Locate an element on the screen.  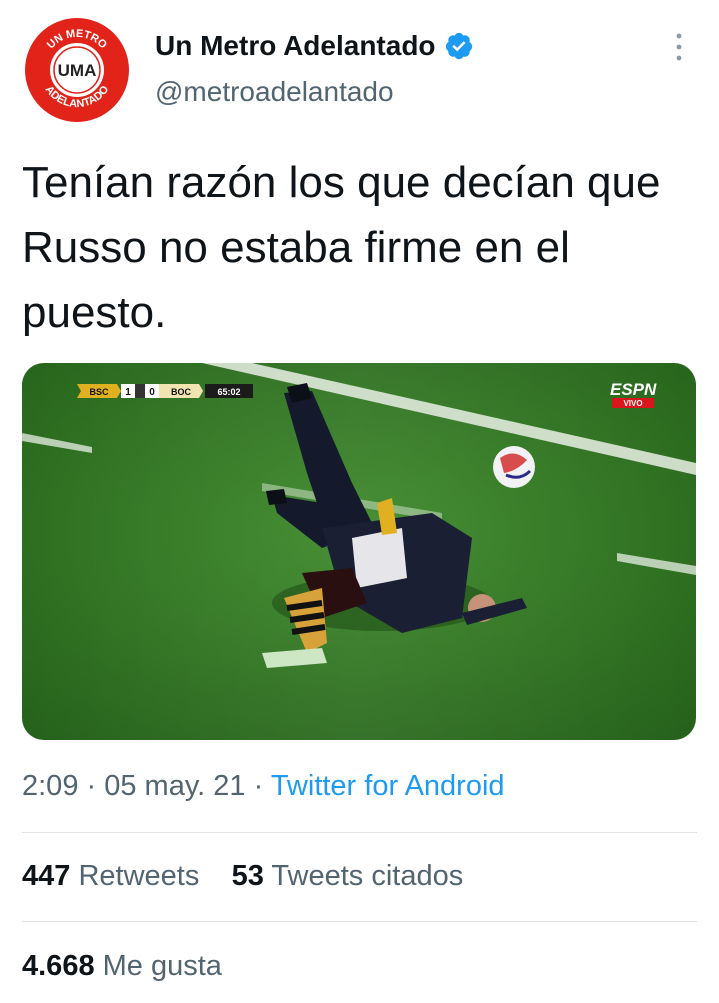
author-name: Un Metro Adelantado is located at coordinates (295, 46).